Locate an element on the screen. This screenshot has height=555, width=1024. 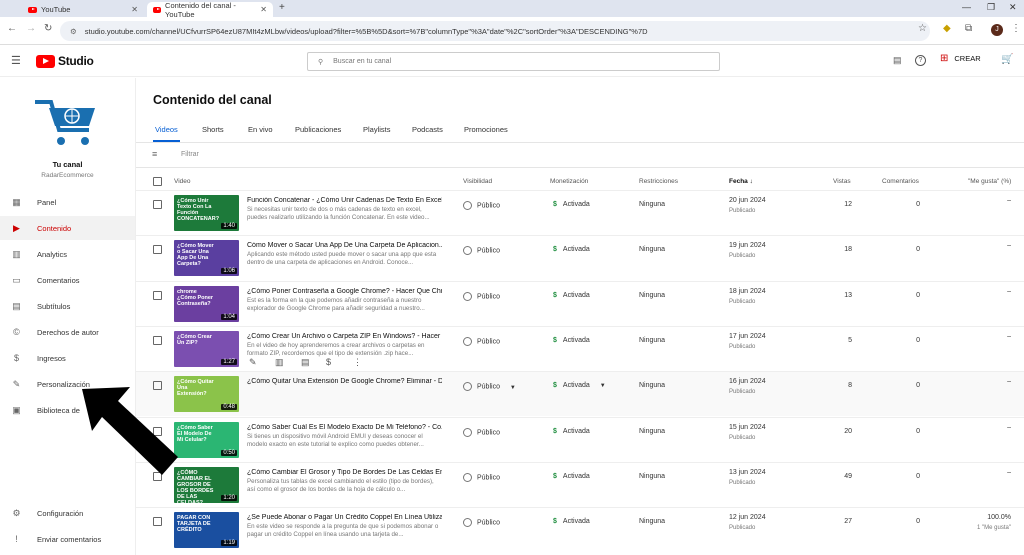
monetization-cell: $ Activada ▼ is located at coordinates (579, 385).